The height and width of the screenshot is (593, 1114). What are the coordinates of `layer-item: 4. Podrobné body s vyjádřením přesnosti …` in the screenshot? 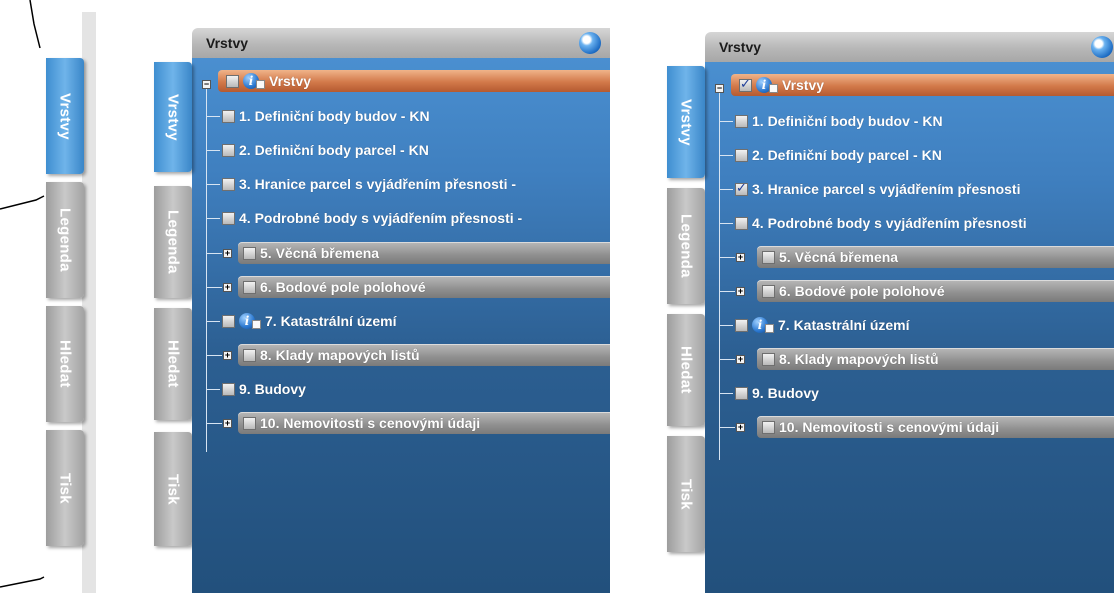 It's located at (372, 218).